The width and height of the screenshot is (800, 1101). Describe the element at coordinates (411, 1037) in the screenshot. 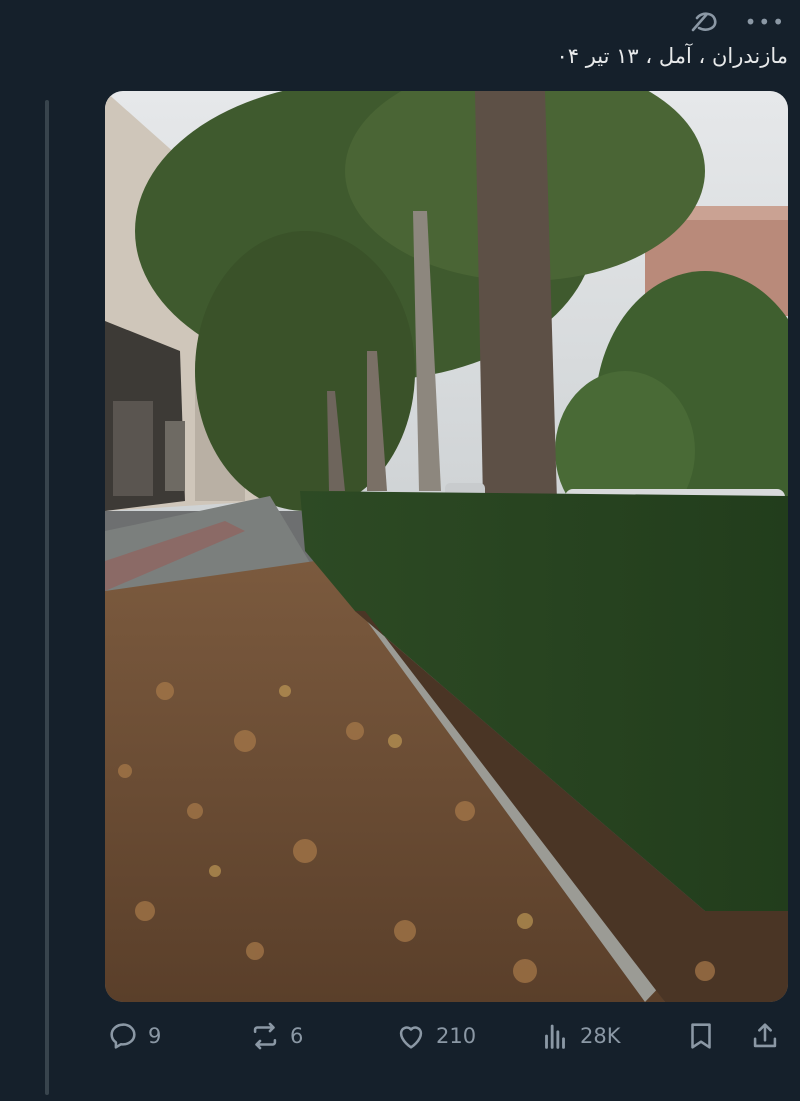

I see `heart-icon` at that location.